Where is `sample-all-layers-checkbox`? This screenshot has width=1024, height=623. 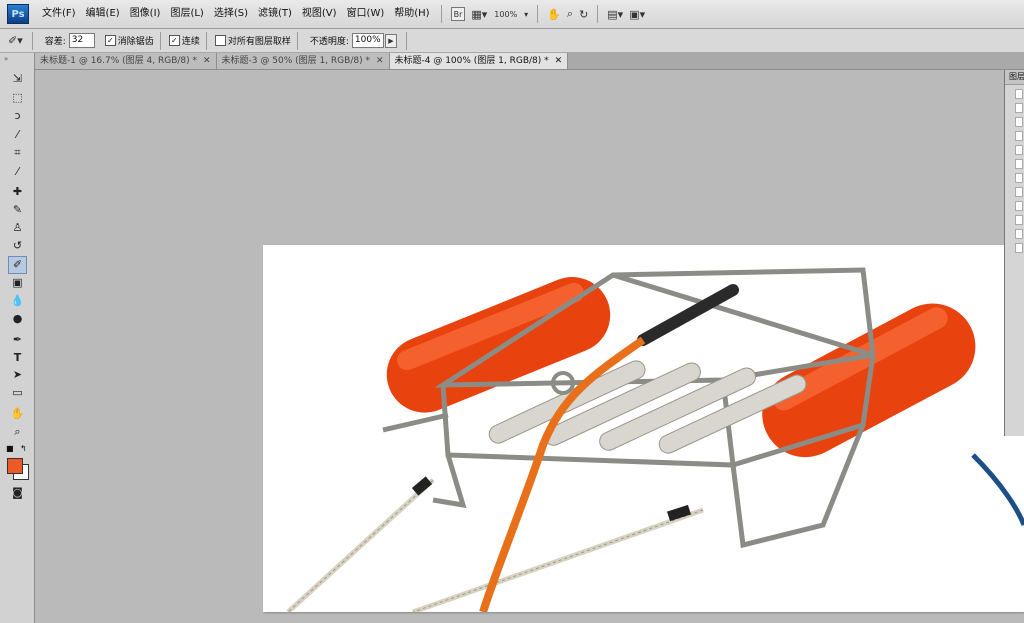 sample-all-layers-checkbox is located at coordinates (220, 40).